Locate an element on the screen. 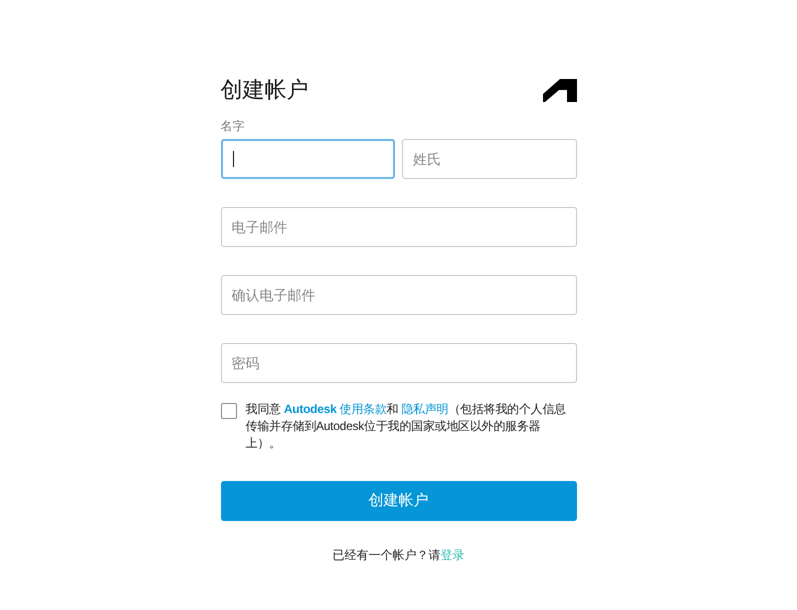 The height and width of the screenshot is (610, 797). email-field: 电子邮件 is located at coordinates (398, 227).